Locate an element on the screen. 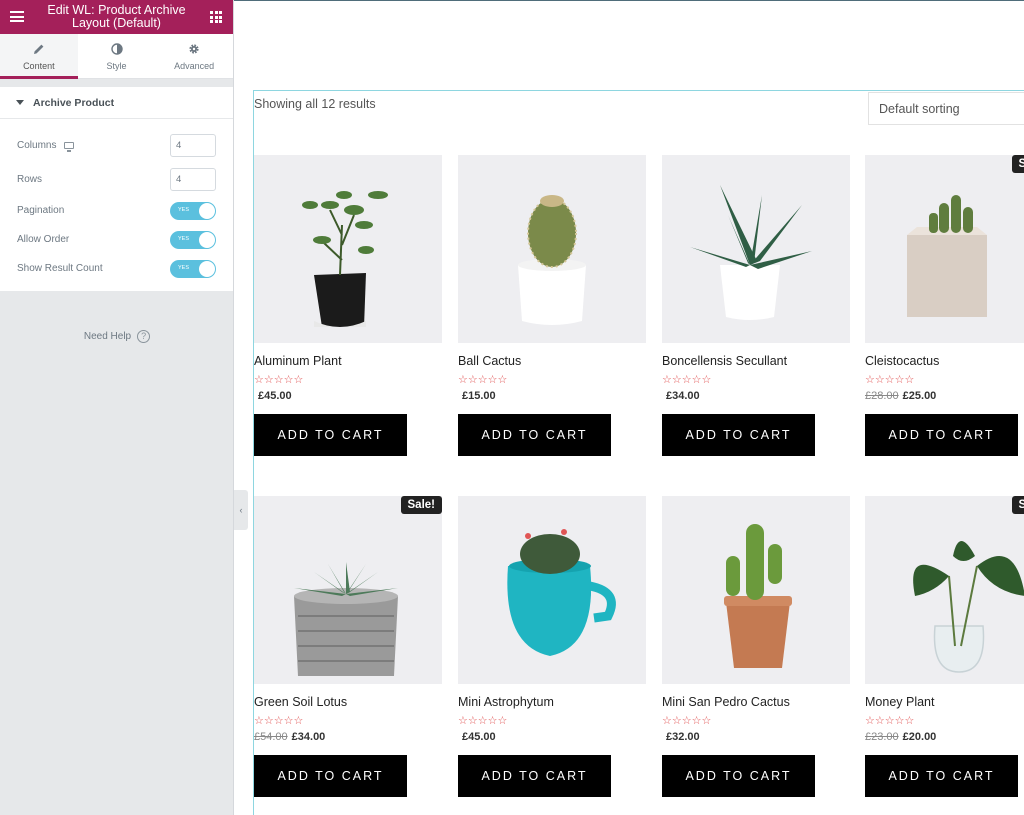 This screenshot has width=1024, height=815. caret-down-icon is located at coordinates (20, 102).